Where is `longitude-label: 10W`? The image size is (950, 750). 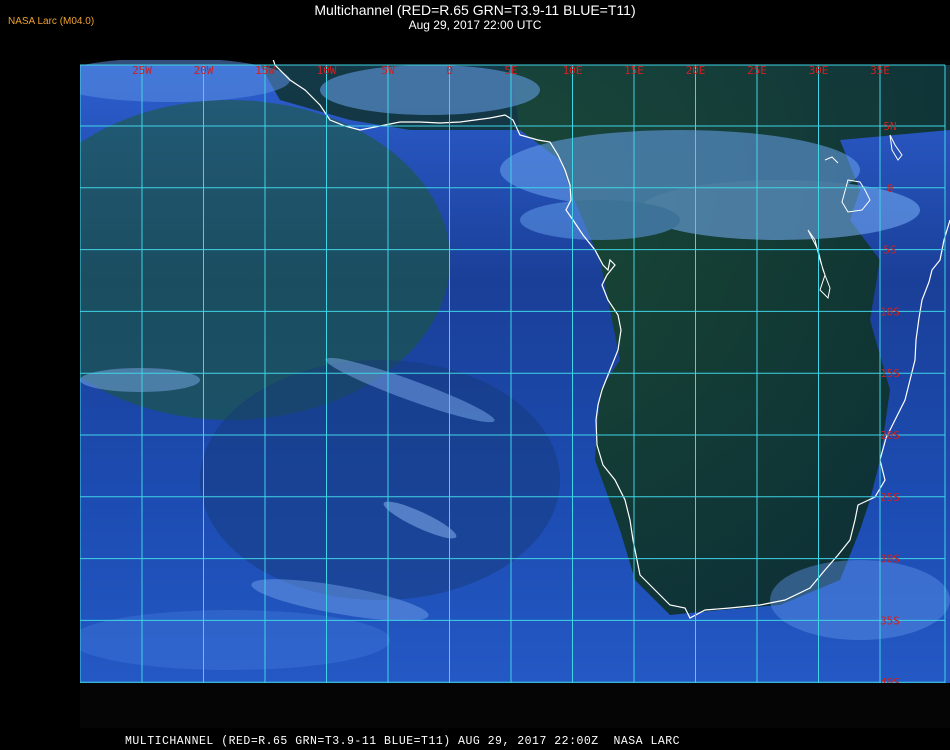
longitude-label: 10W is located at coordinates (327, 70).